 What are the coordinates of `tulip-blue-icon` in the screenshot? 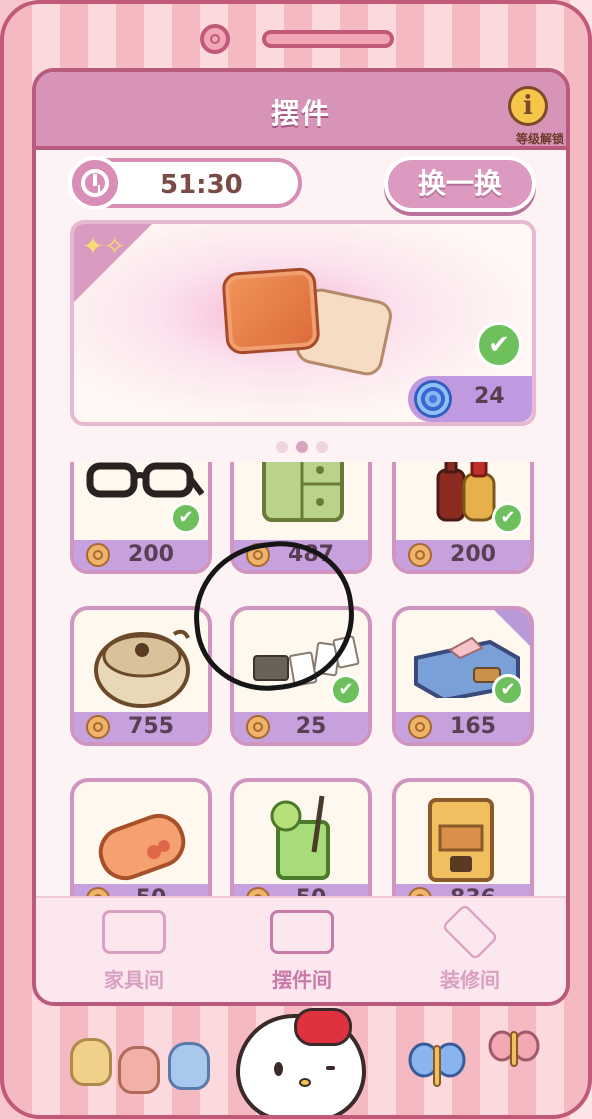 It's located at (189, 1066).